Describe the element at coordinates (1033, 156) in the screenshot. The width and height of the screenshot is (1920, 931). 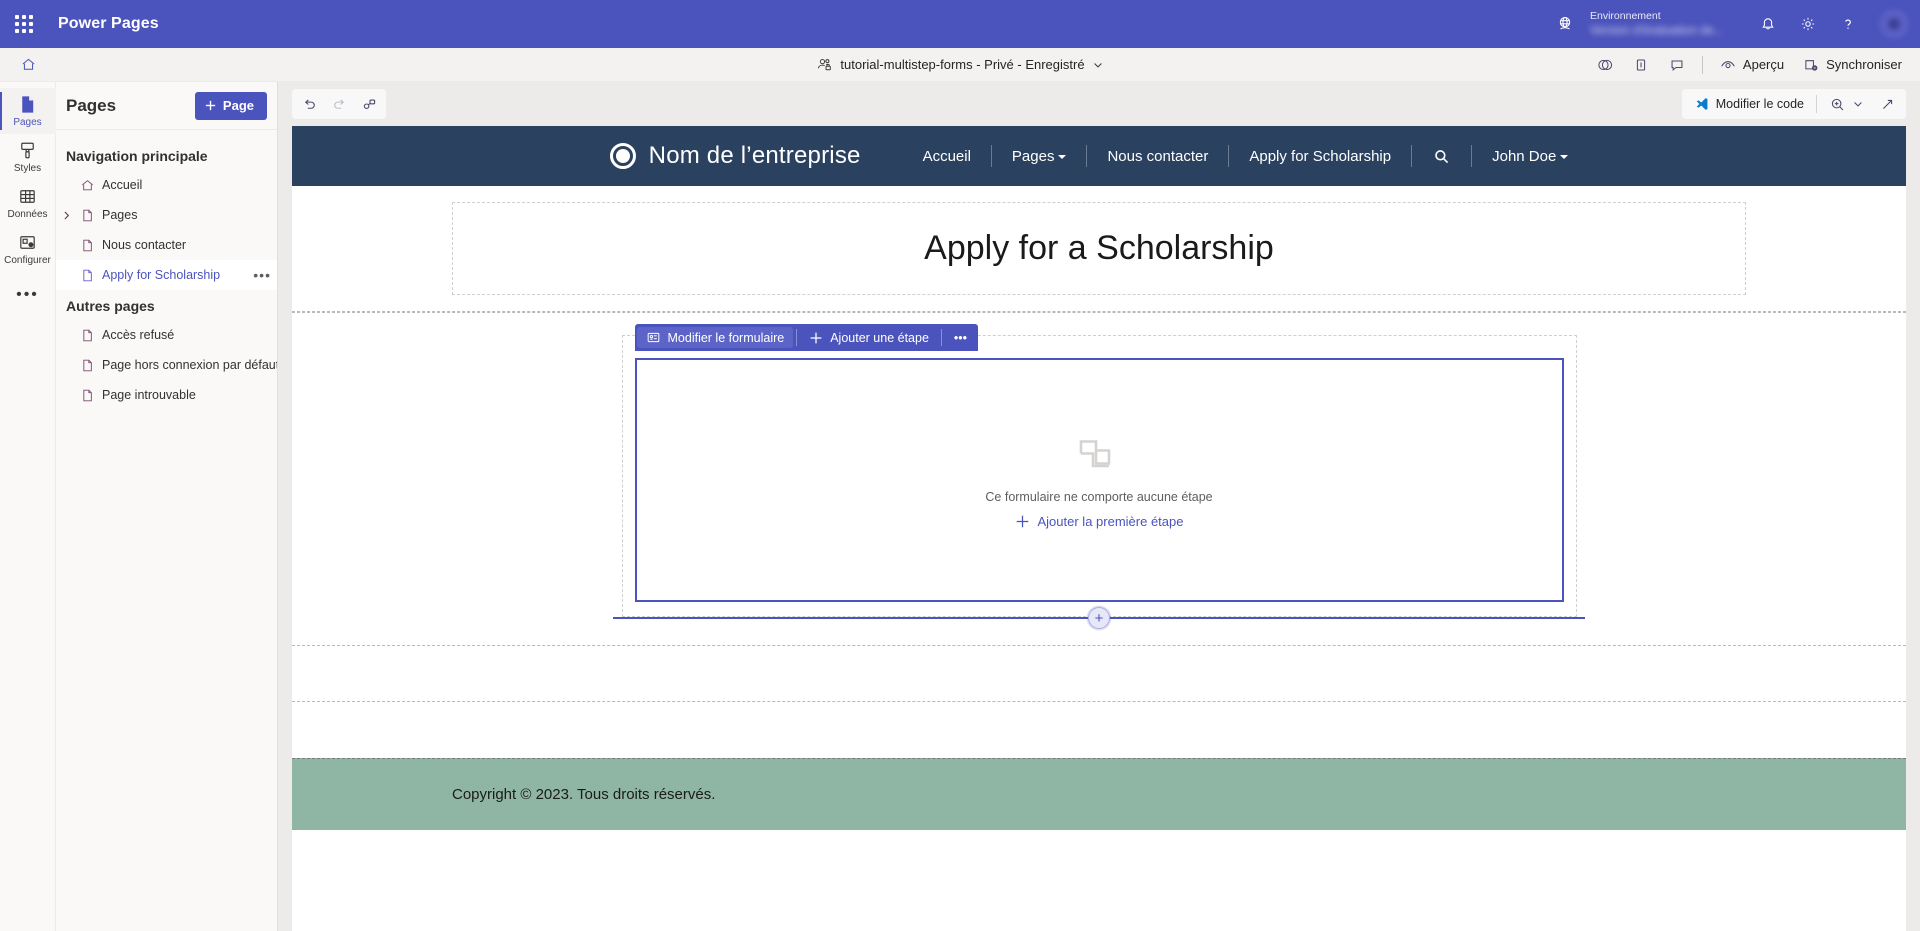
I see `site-nav-pages-label: Pages` at that location.